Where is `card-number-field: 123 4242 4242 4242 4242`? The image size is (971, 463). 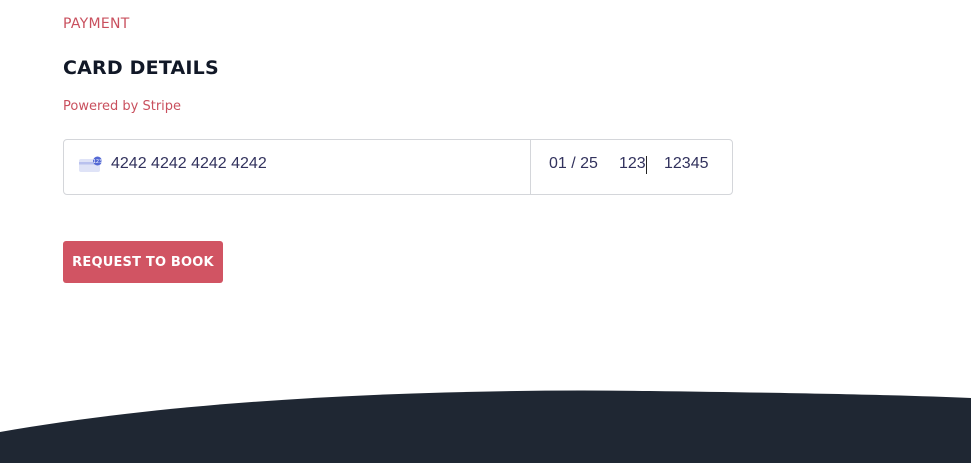
card-number-field: 123 4242 4242 4242 4242 is located at coordinates (297, 167).